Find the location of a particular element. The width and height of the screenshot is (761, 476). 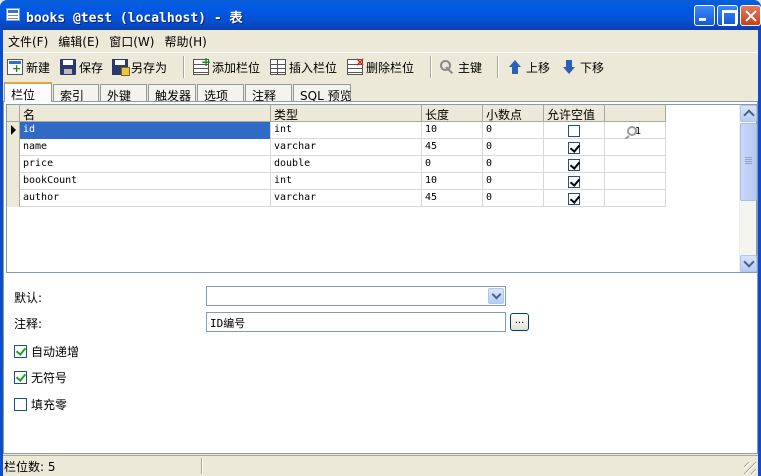

grid-header: 名 类型 长度 小数点 允许空值 is located at coordinates (336, 113).